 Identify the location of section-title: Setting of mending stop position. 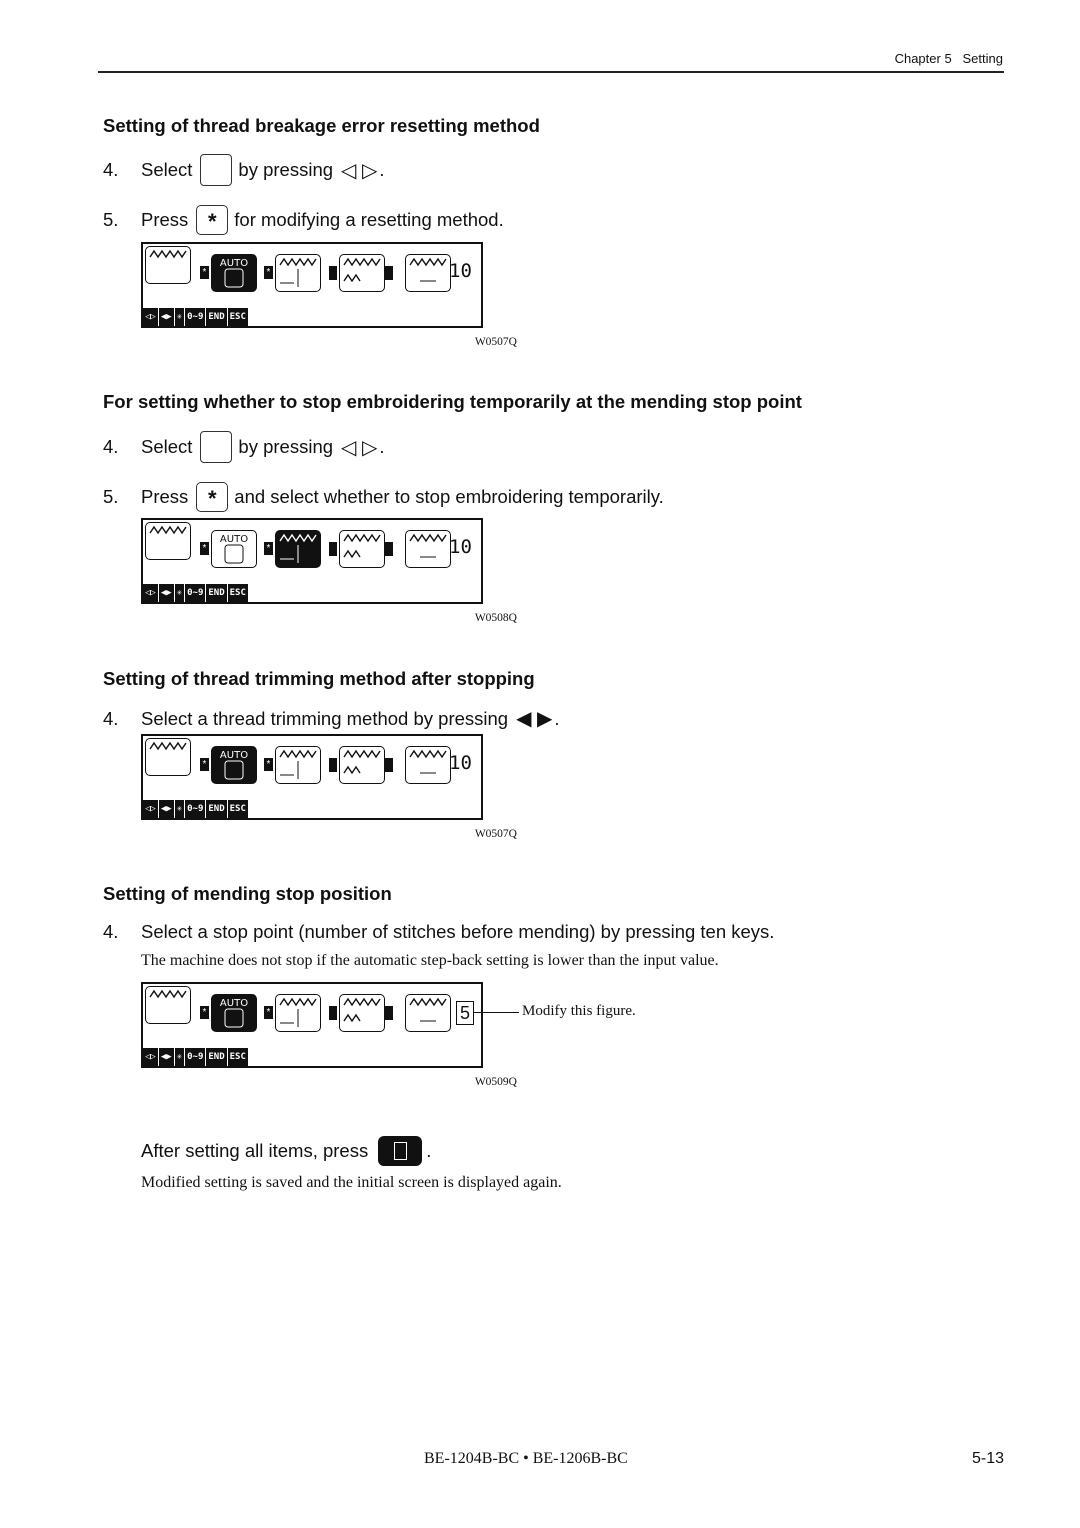
(247, 893).